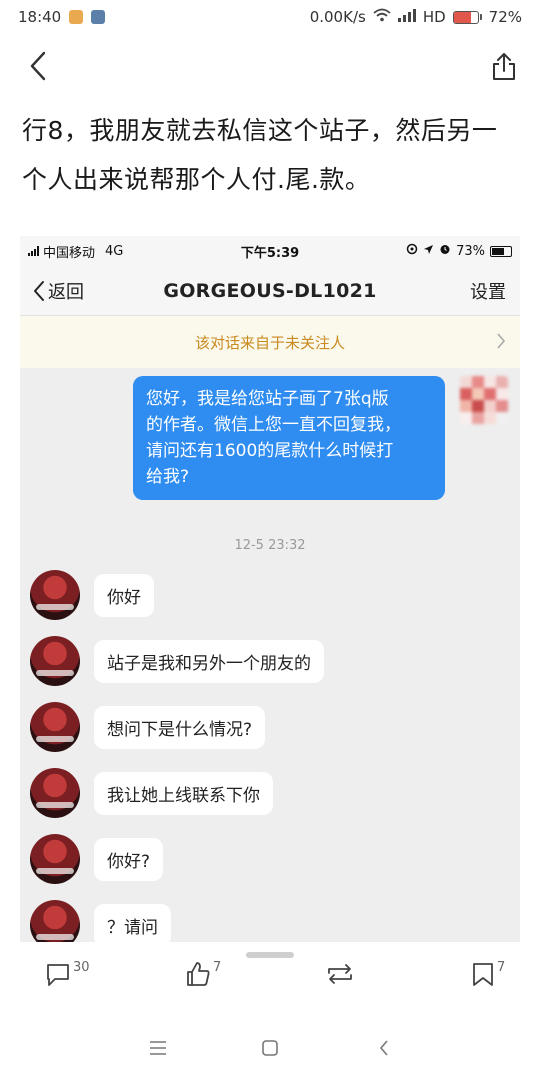 This screenshot has height=1080, width=540. I want to click on screenshot-network: 4G, so click(114, 251).